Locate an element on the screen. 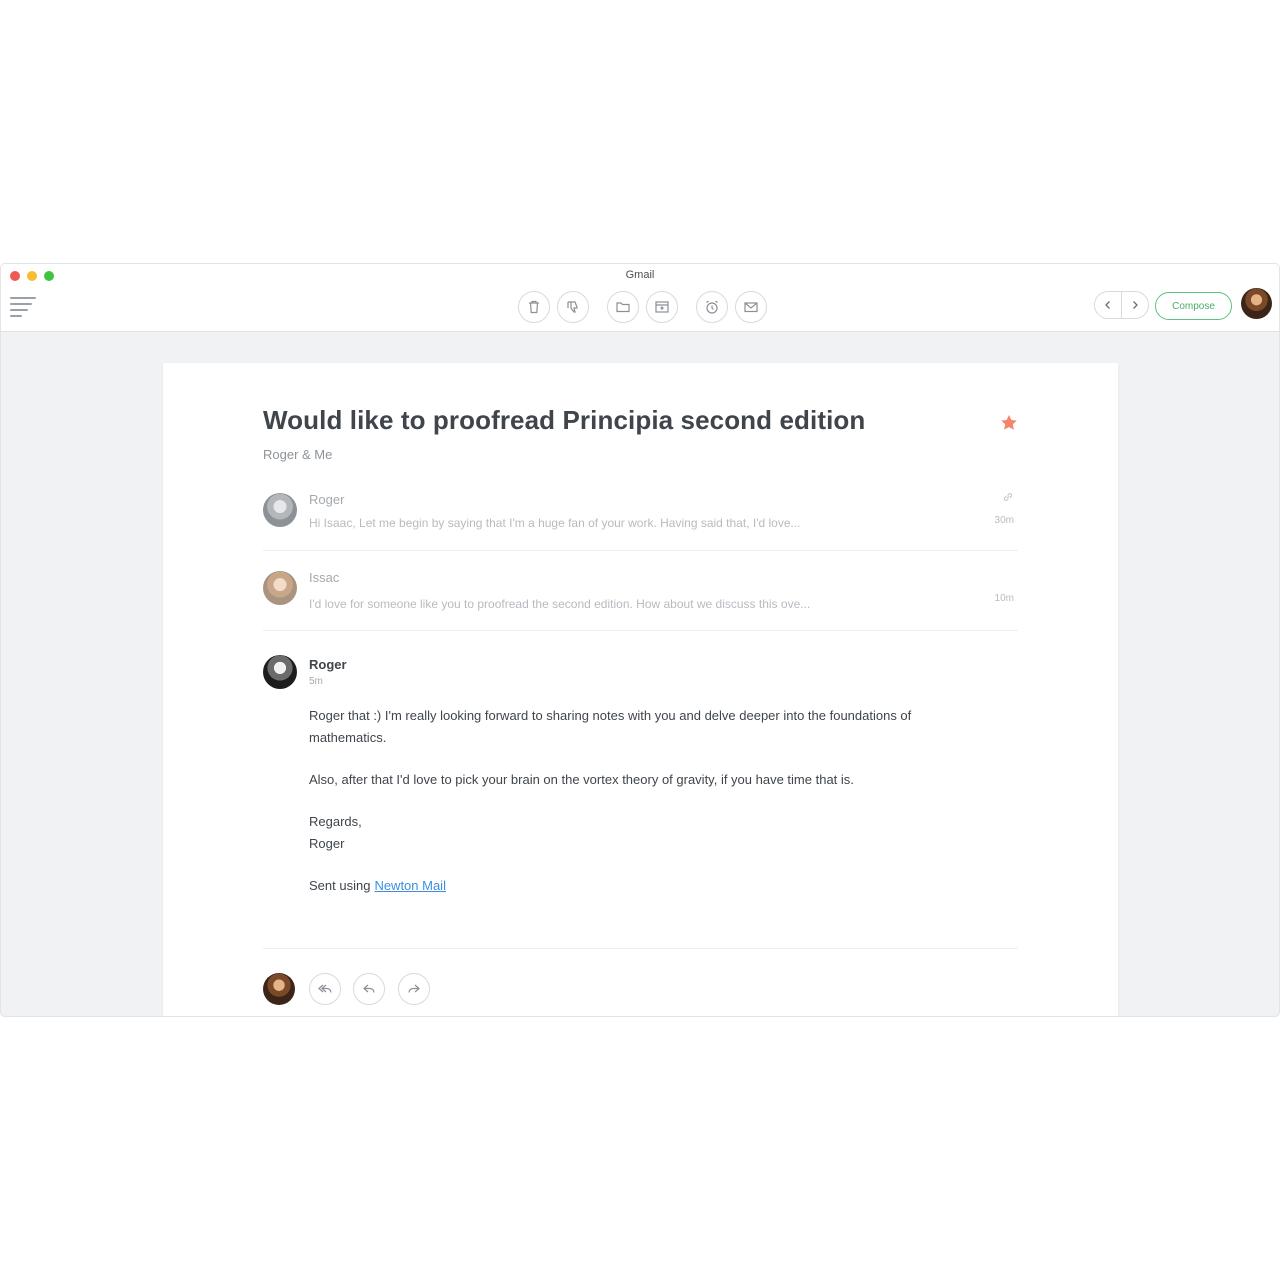  mail-icon is located at coordinates (751, 307).